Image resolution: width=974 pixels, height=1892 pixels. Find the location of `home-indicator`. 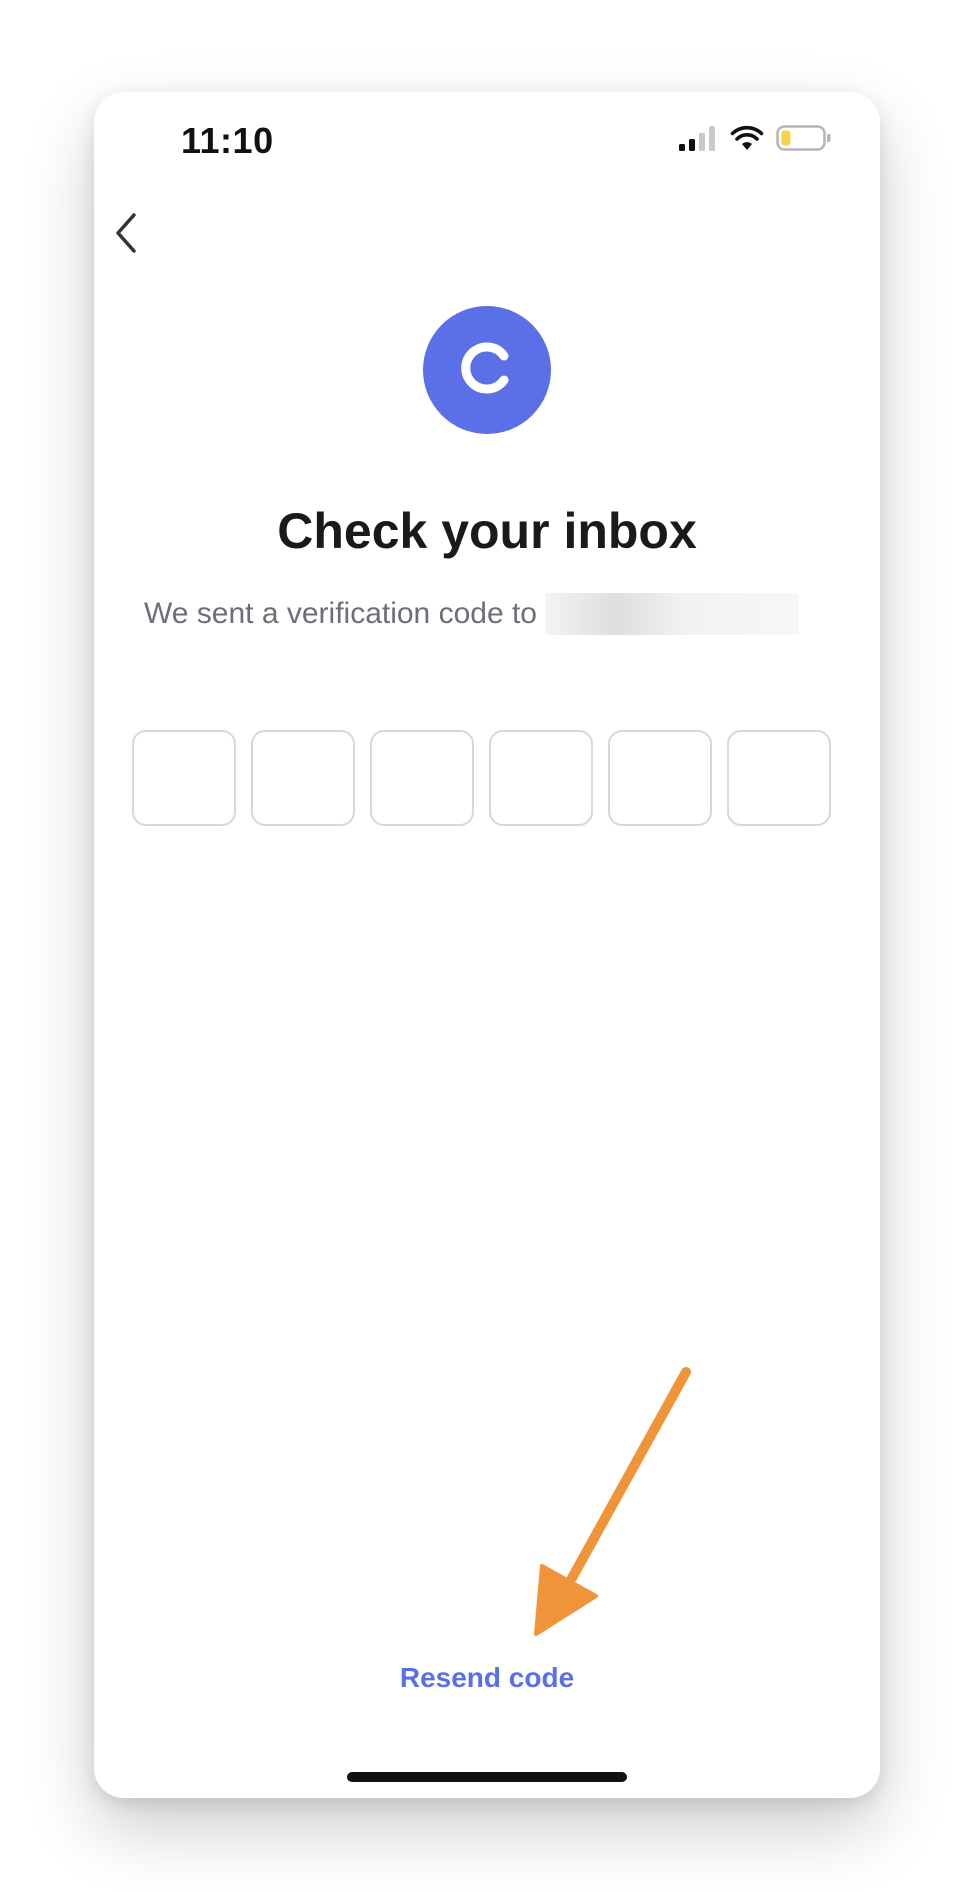

home-indicator is located at coordinates (487, 1777).